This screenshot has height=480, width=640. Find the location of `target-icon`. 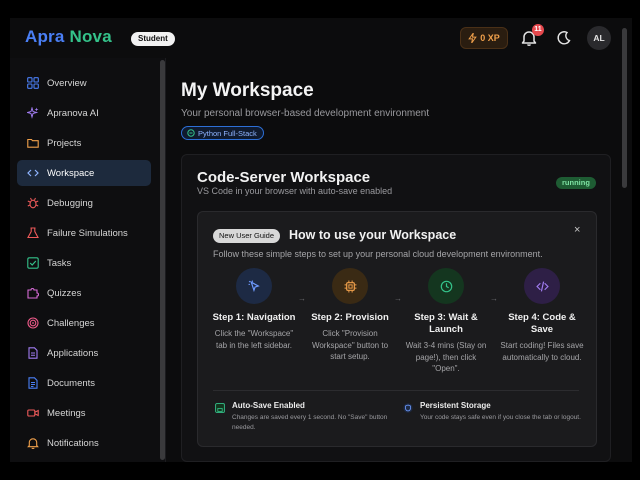

target-icon is located at coordinates (33, 323).